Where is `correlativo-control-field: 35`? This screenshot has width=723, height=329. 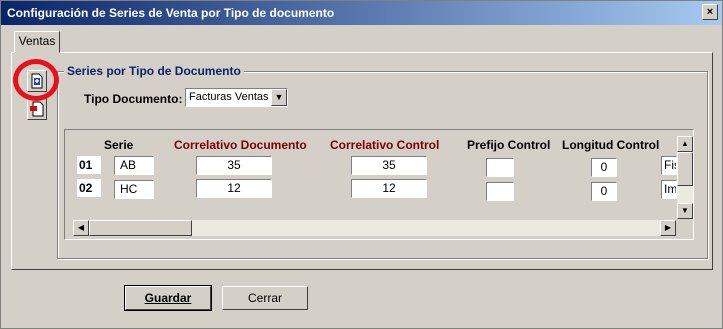 correlativo-control-field: 35 is located at coordinates (389, 165).